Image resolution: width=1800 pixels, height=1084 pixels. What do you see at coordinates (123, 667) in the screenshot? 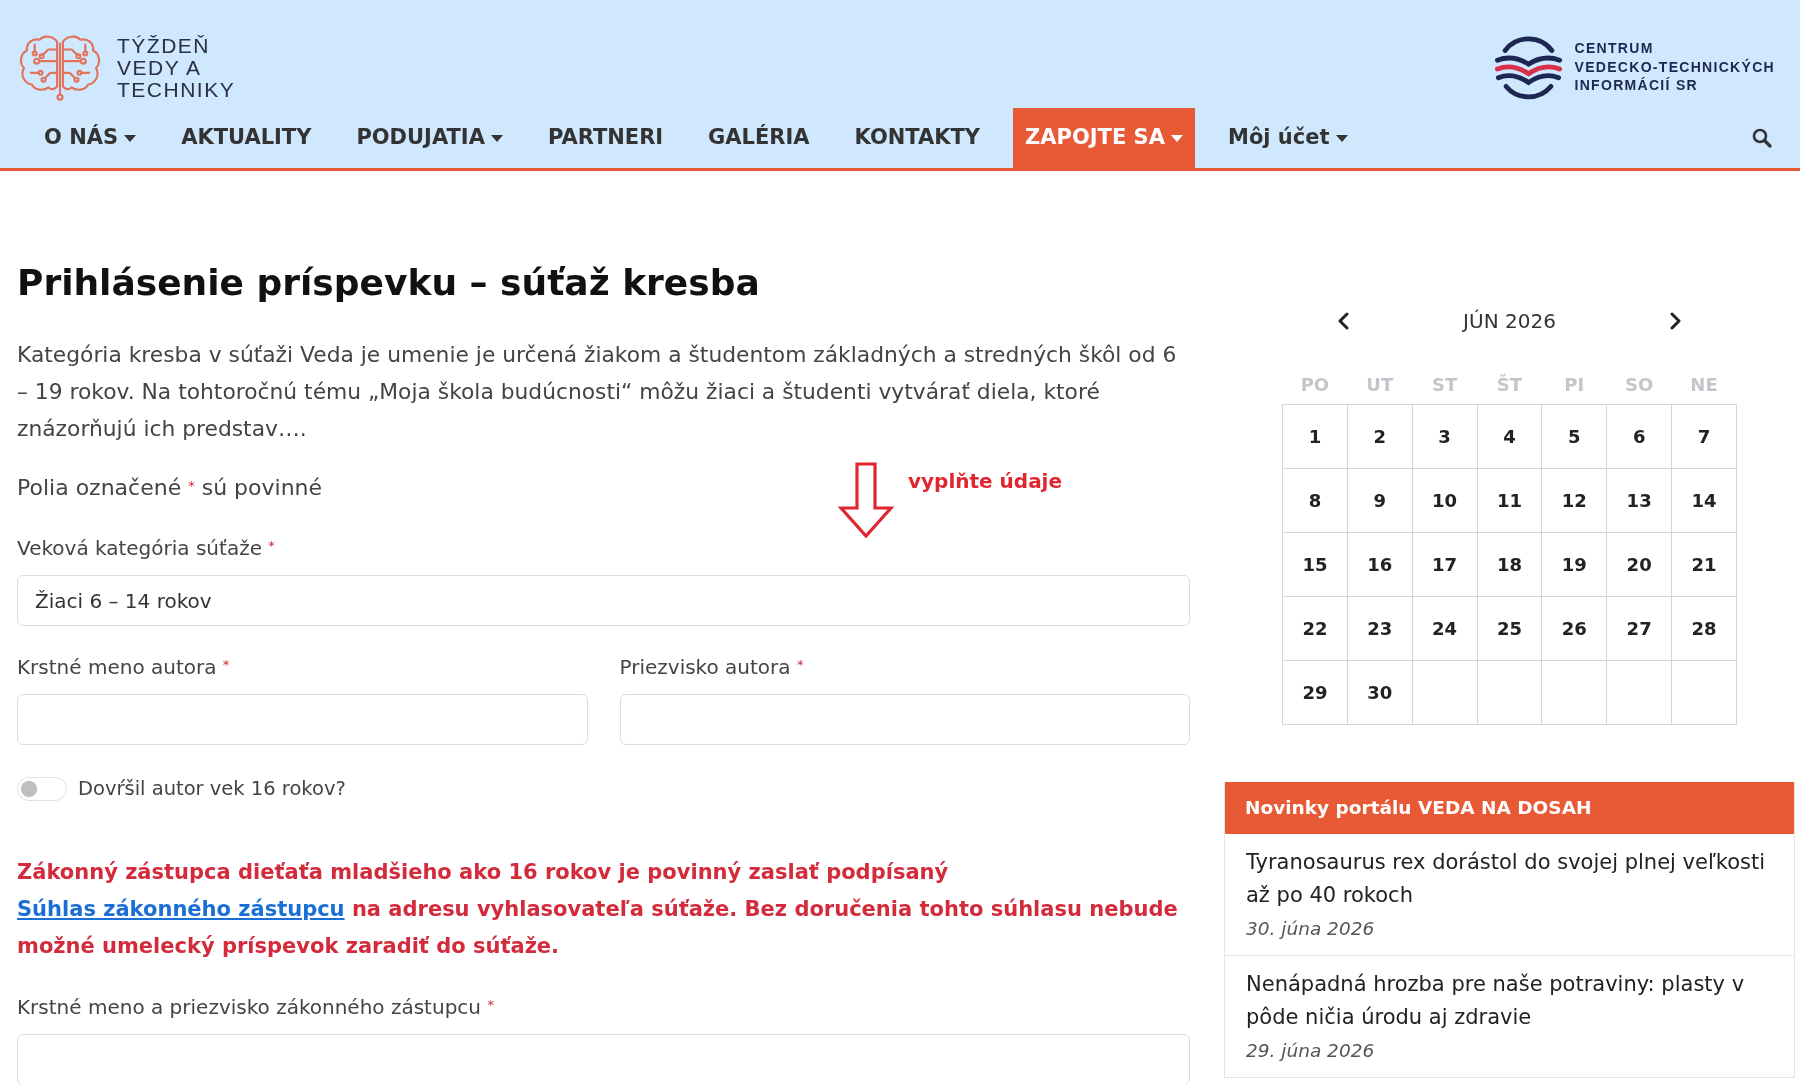
I see `field-label: Krstné meno autora $^{*}$` at bounding box center [123, 667].